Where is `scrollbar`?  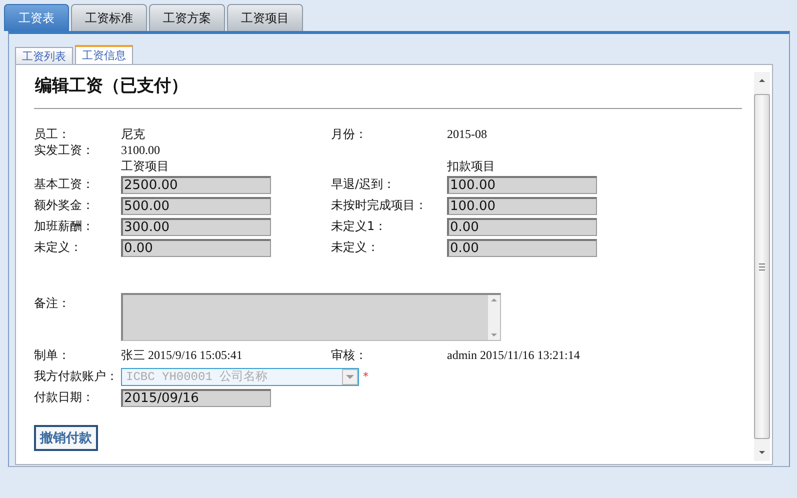
scrollbar is located at coordinates (762, 266).